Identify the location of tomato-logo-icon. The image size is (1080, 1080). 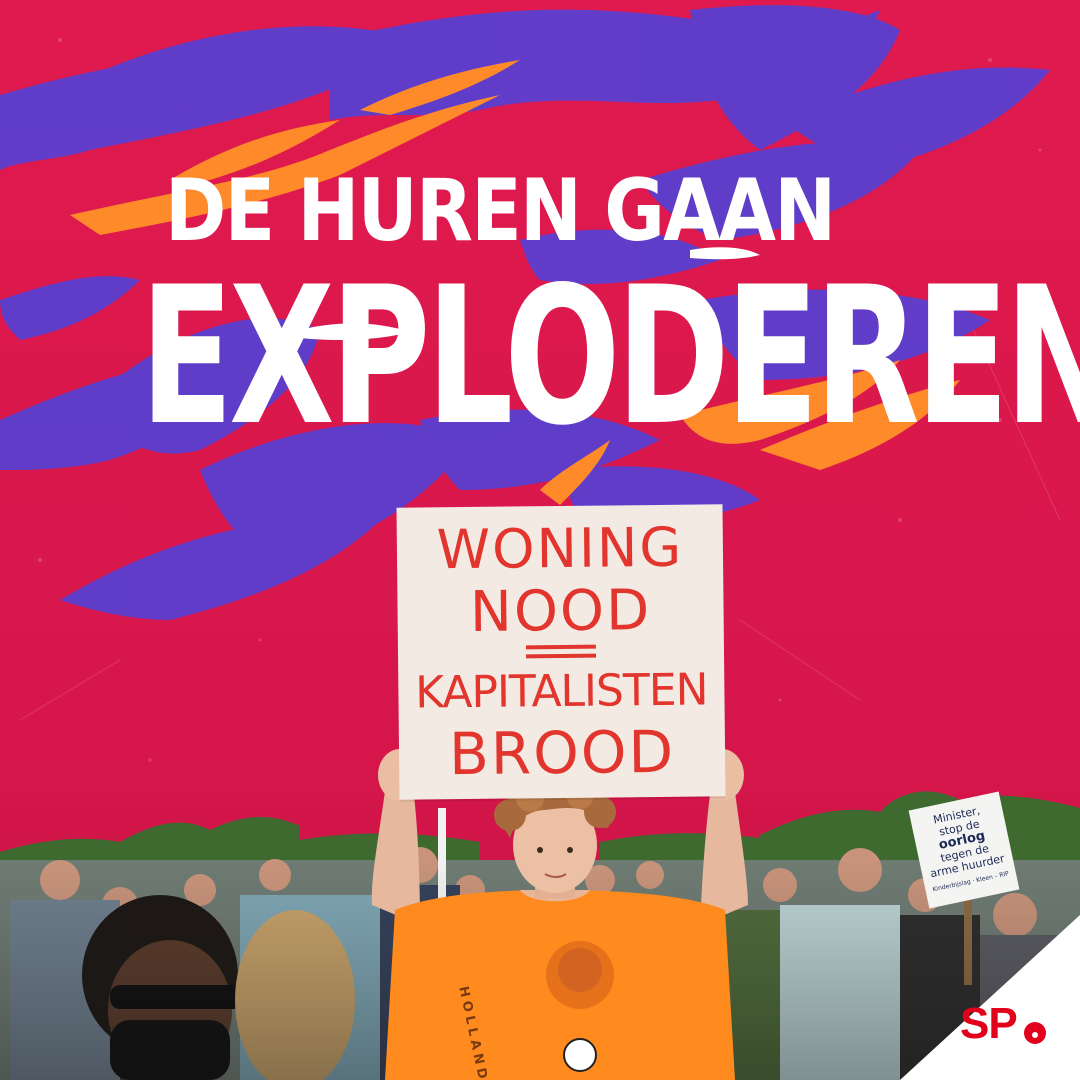
(1035, 1033).